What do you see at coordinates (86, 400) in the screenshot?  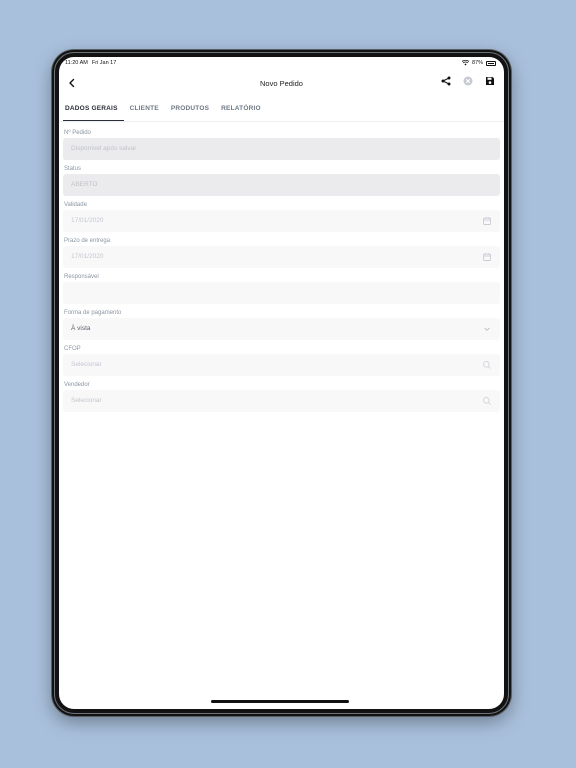 I see `vendedor-placeholder: Selecionar` at bounding box center [86, 400].